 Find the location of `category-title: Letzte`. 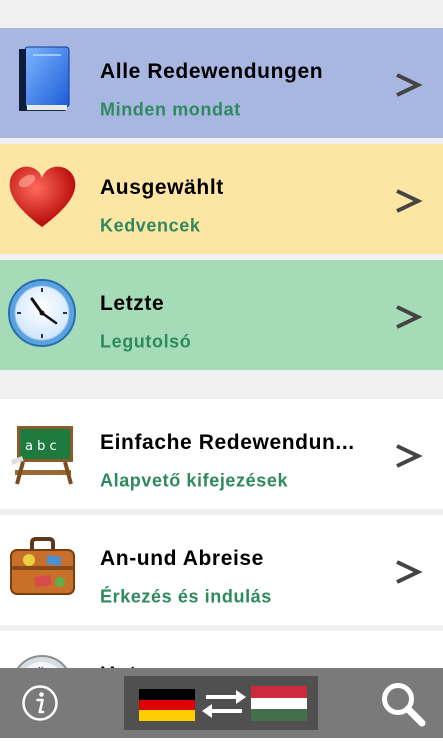

category-title: Letzte is located at coordinates (132, 303).